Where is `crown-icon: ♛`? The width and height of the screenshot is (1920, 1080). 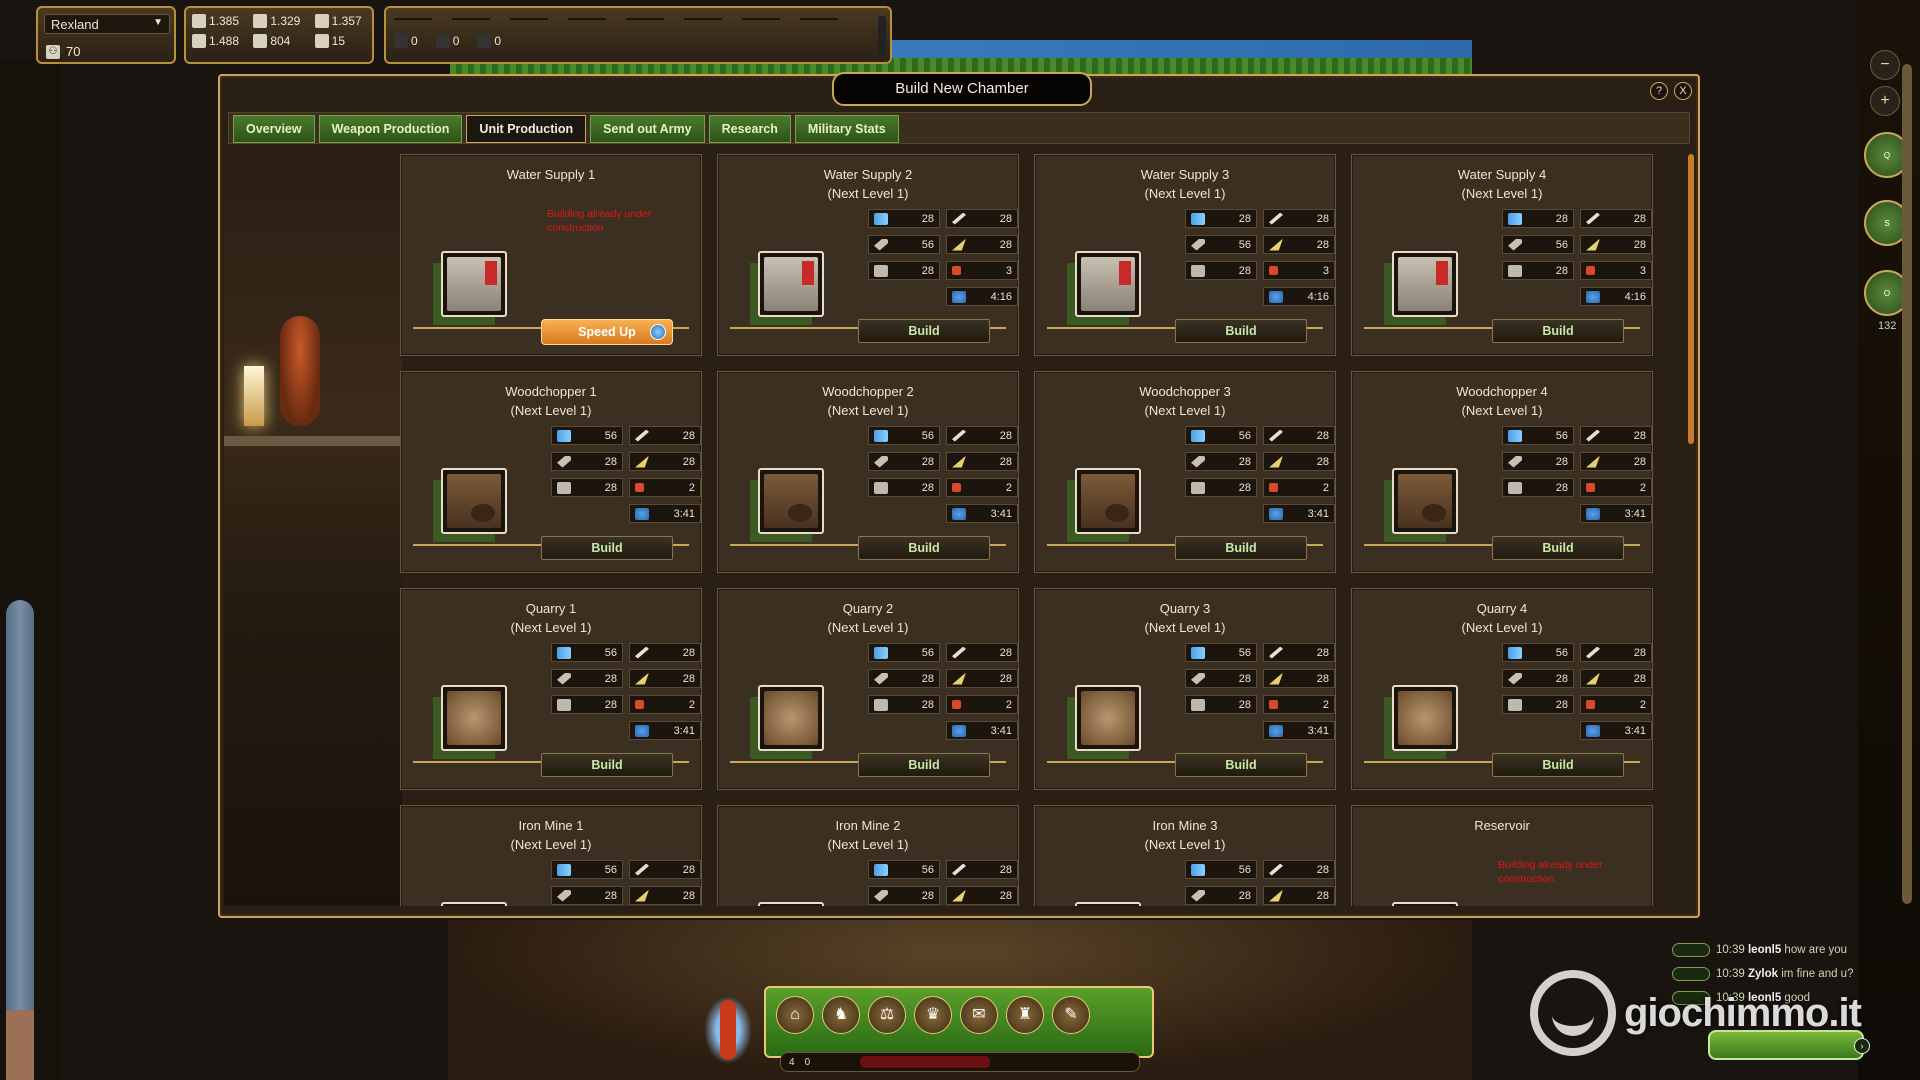 crown-icon: ♛ is located at coordinates (933, 1015).